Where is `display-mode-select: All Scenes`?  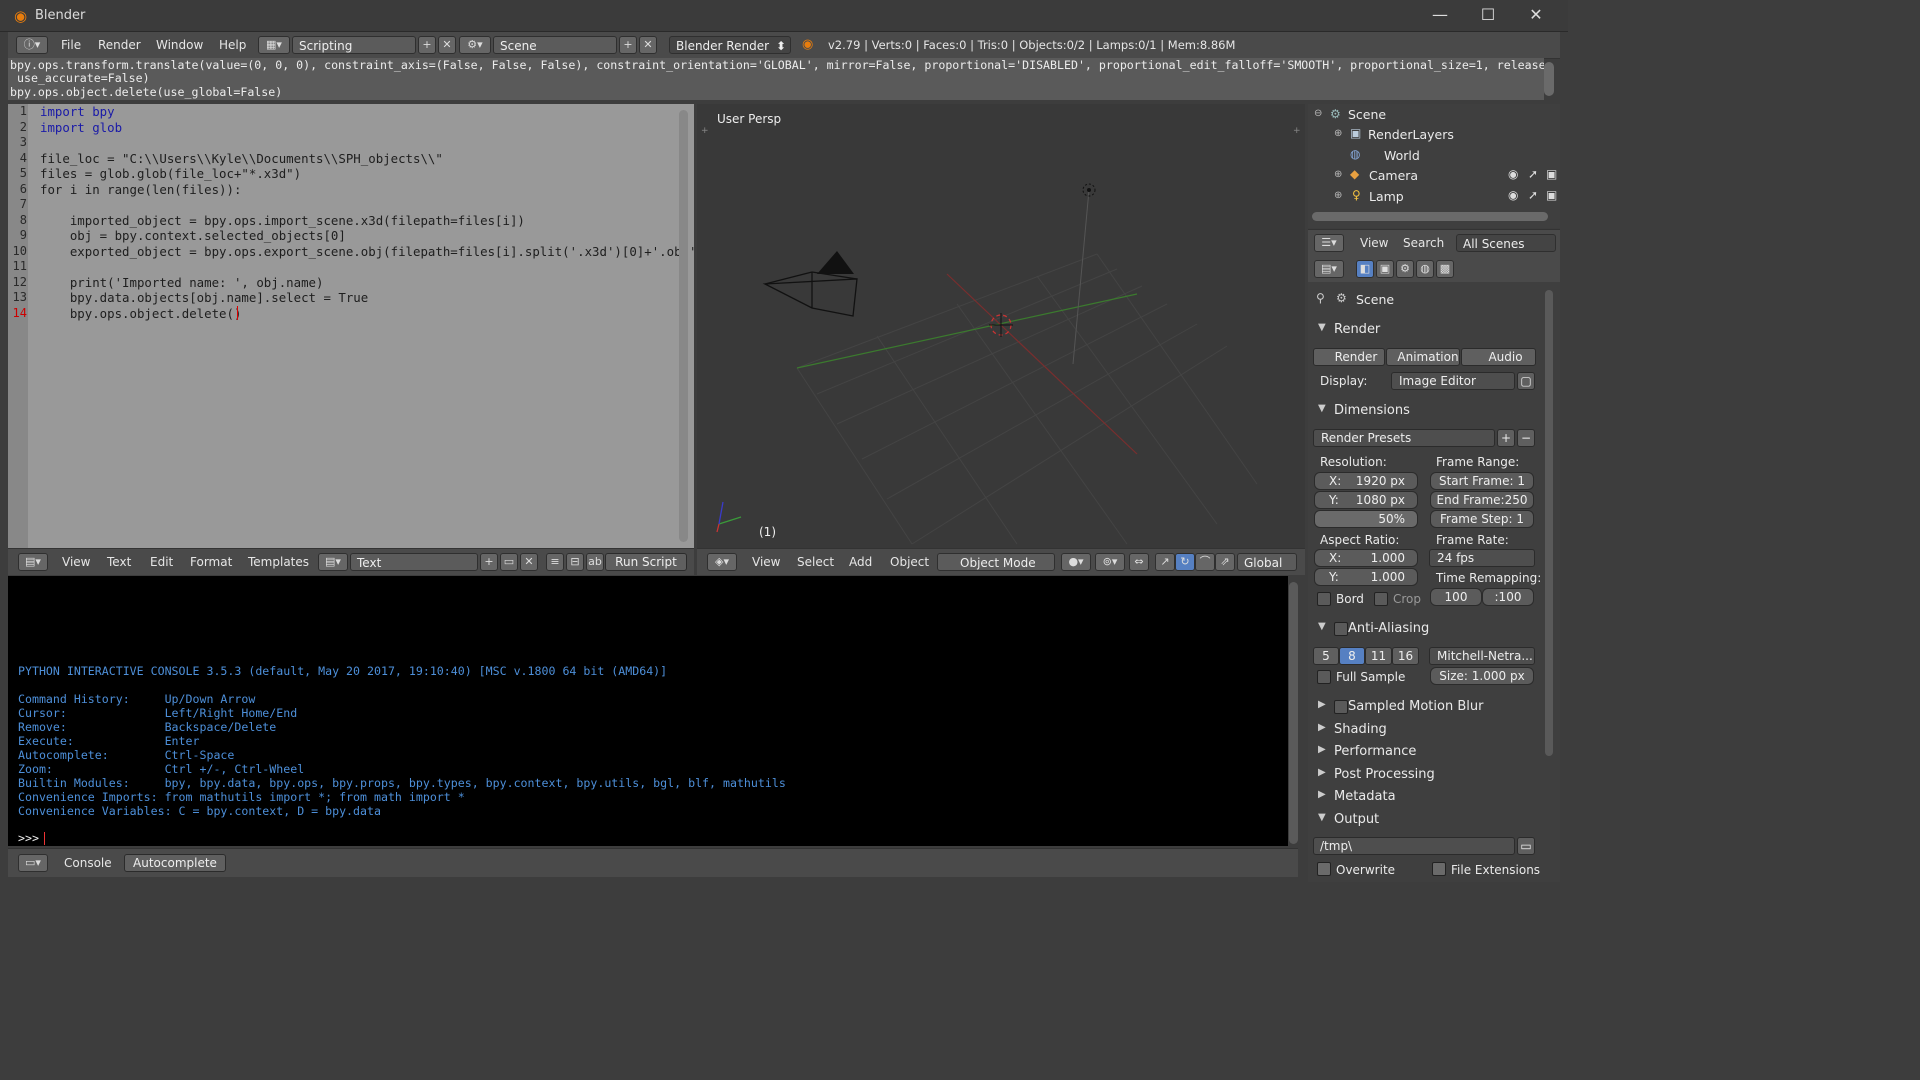 display-mode-select: All Scenes is located at coordinates (1506, 243).